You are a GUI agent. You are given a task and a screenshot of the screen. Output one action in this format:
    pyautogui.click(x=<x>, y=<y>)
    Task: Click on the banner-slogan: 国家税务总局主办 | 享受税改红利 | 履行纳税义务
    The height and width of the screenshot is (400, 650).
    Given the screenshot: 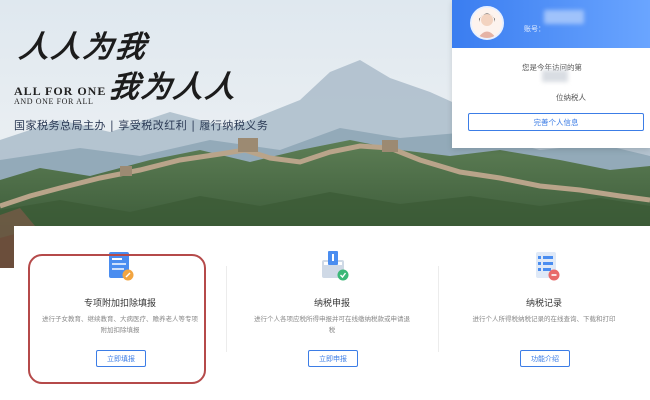 What is the action you would take?
    pyautogui.click(x=141, y=125)
    